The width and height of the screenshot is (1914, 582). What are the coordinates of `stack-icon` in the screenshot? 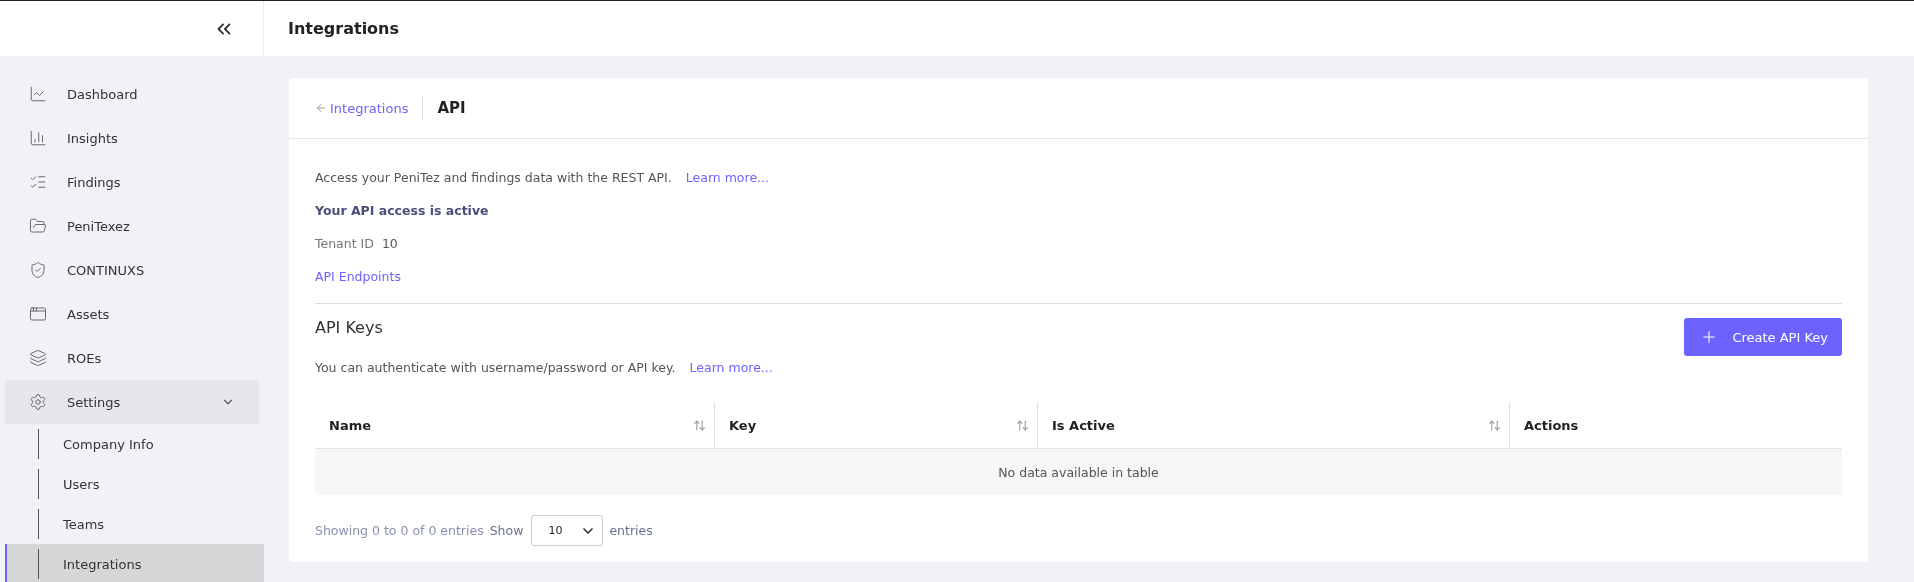 It's located at (38, 358).